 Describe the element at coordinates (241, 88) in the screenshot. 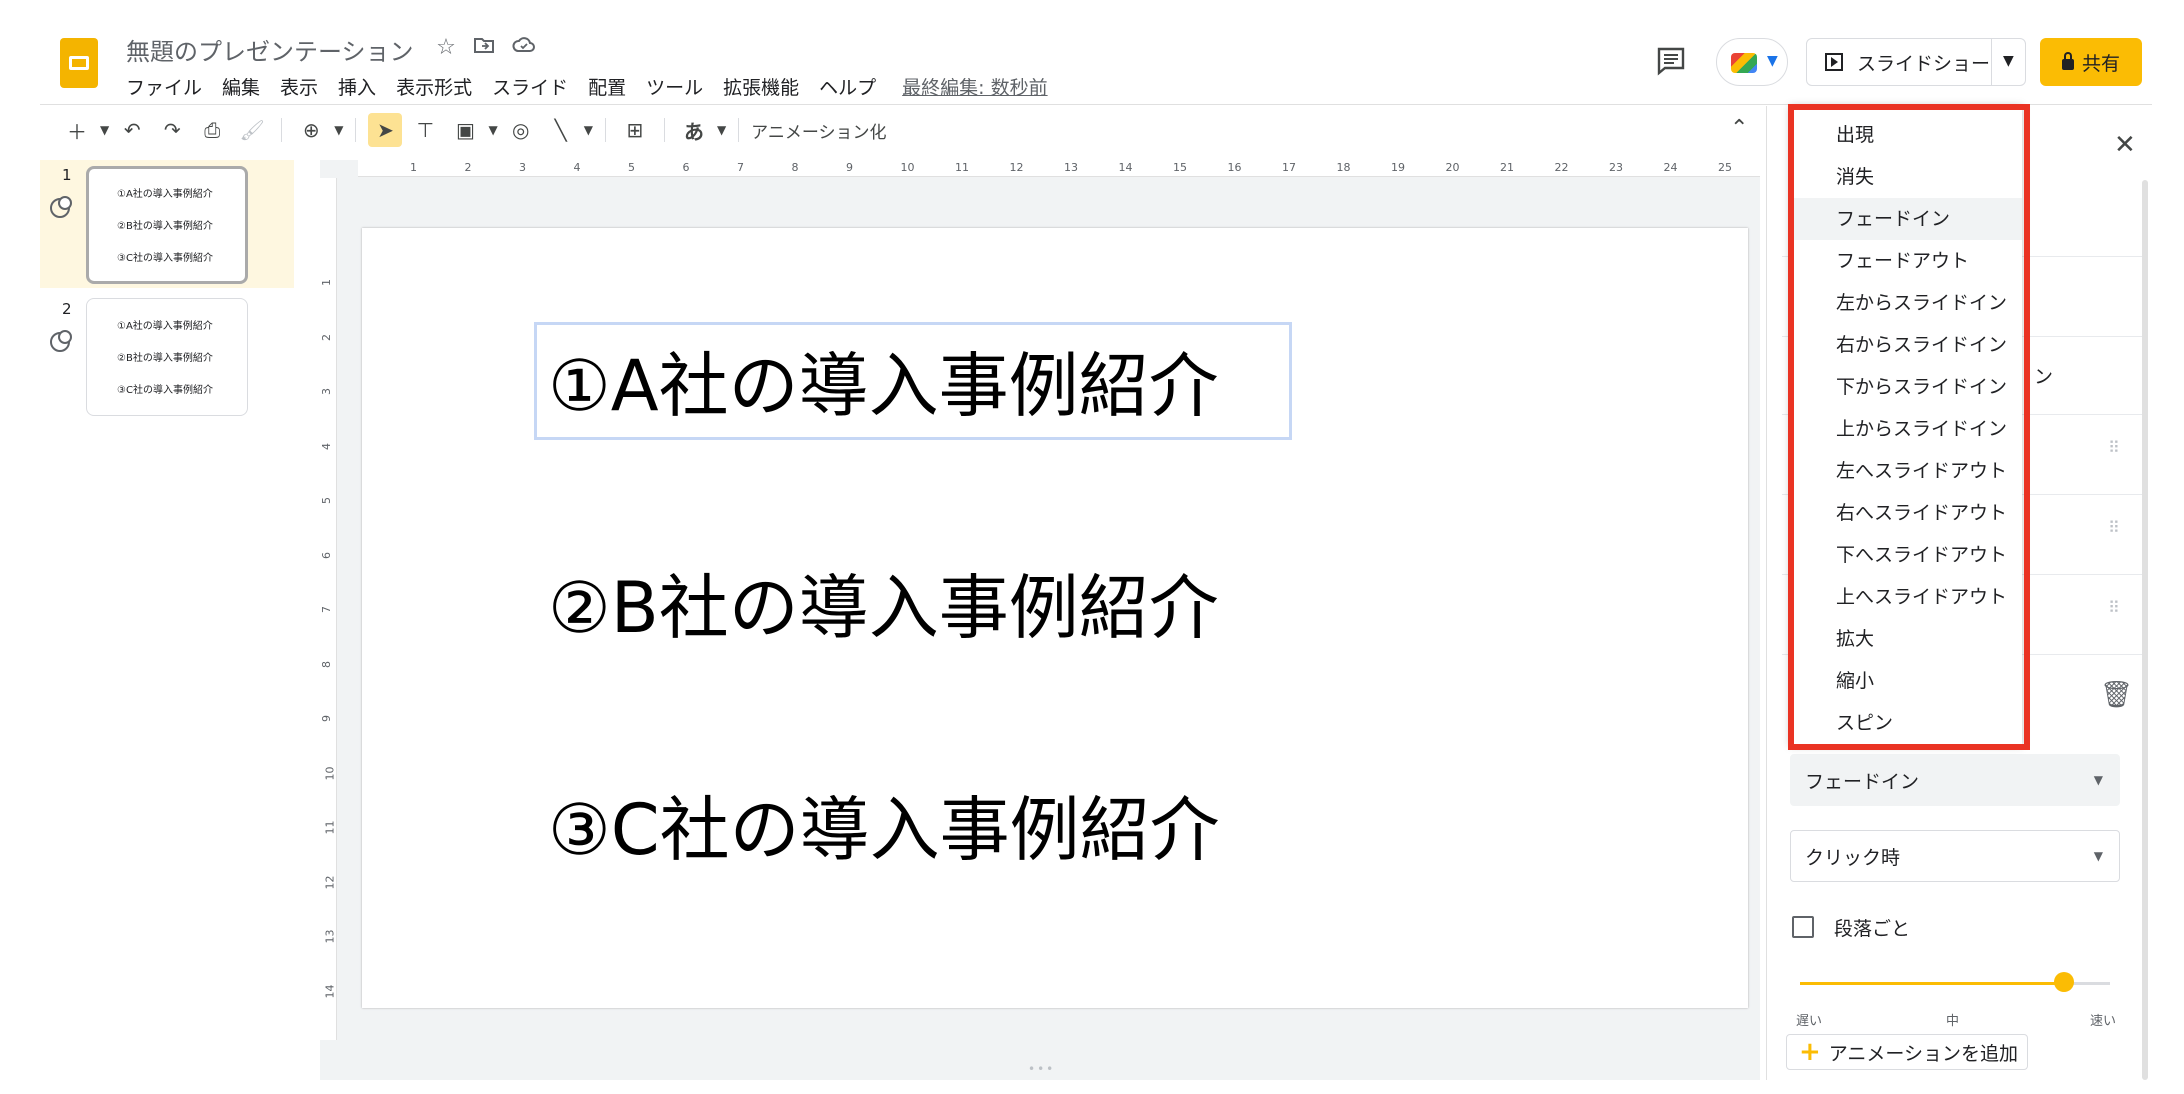

I see `menu-edit: 編集` at that location.